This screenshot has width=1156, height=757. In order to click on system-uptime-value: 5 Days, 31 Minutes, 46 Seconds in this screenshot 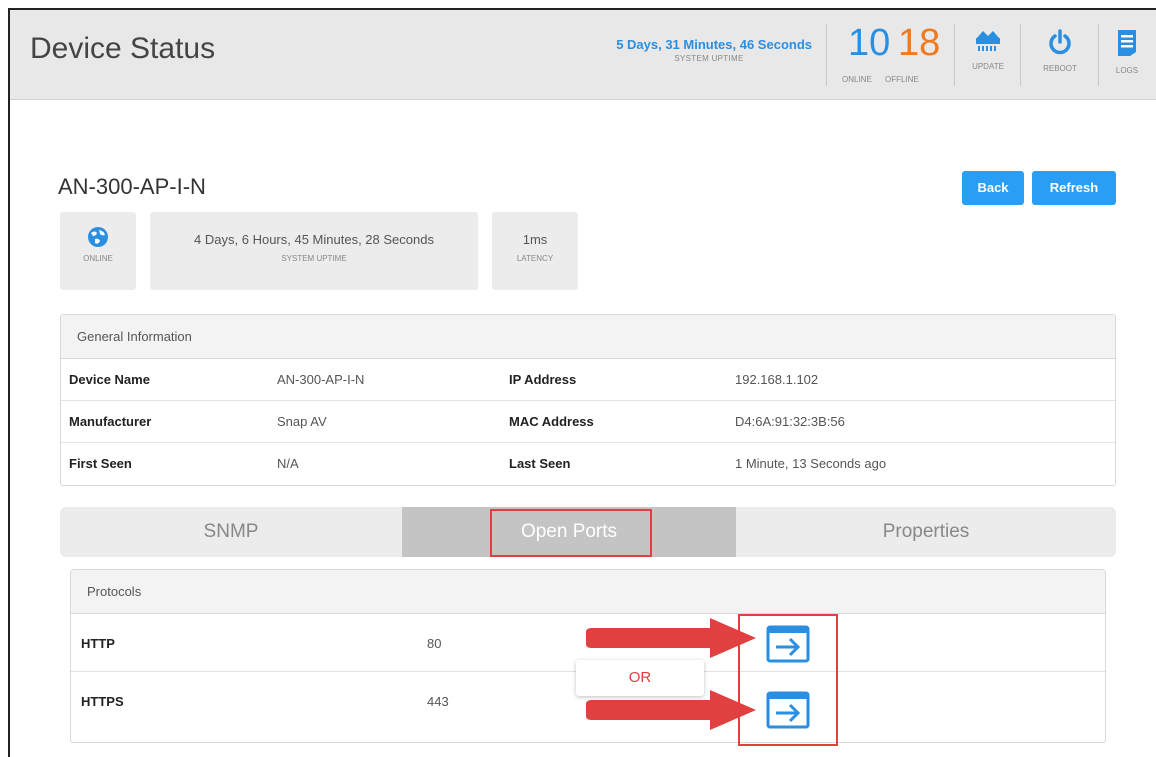, I will do `click(714, 44)`.